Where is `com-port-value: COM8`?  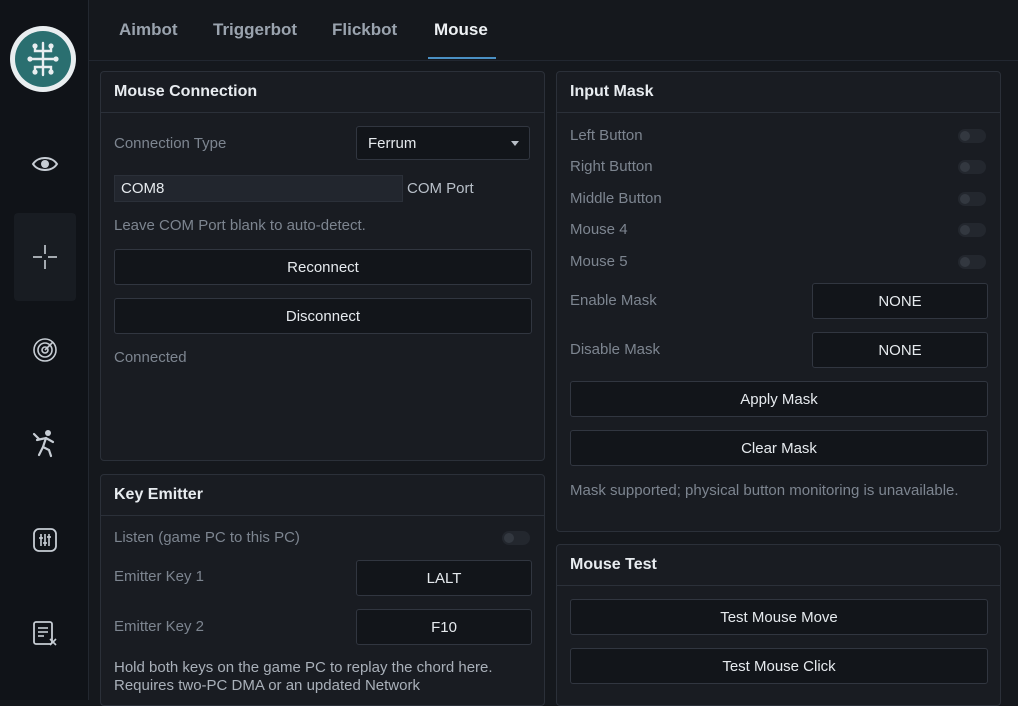 com-port-value: COM8 is located at coordinates (143, 188).